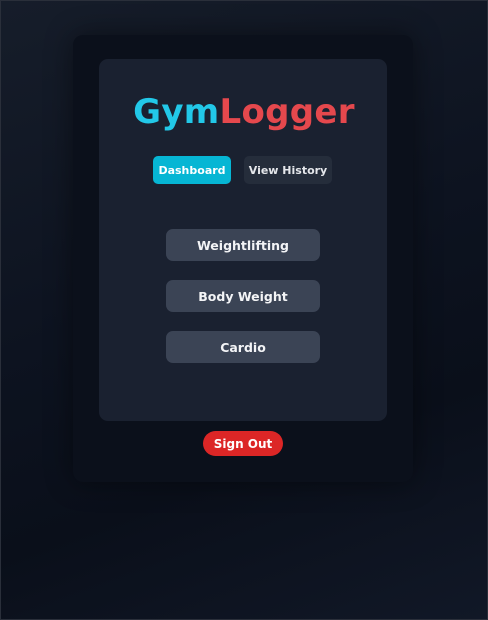 This screenshot has width=488, height=620. What do you see at coordinates (243, 245) in the screenshot?
I see `weightlifting-button: Weightlifting` at bounding box center [243, 245].